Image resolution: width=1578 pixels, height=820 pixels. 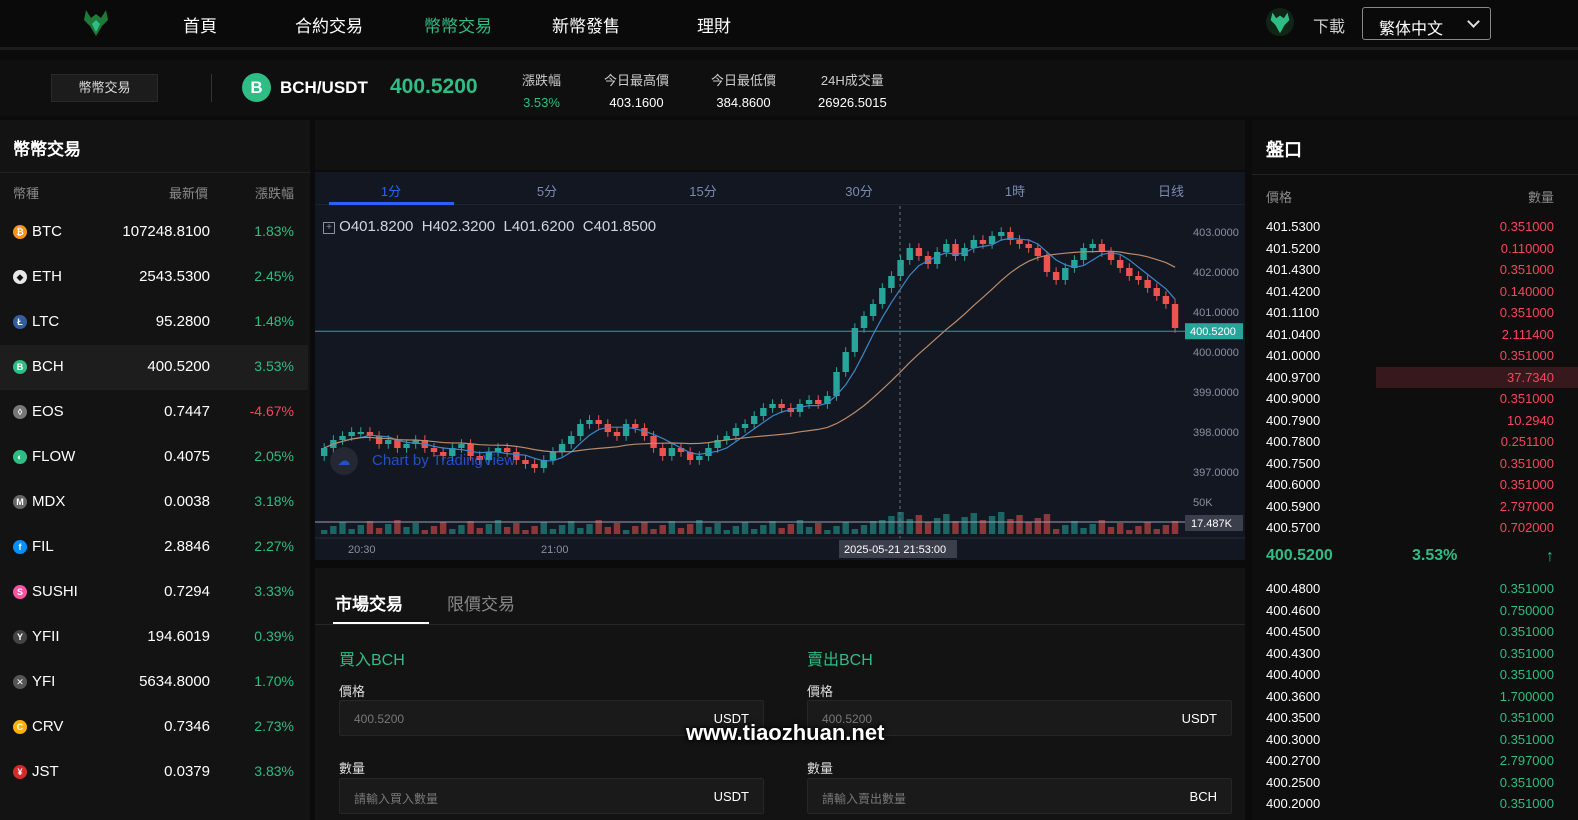 What do you see at coordinates (1293, 291) in the screenshot?
I see `ask-price: 401.4200` at bounding box center [1293, 291].